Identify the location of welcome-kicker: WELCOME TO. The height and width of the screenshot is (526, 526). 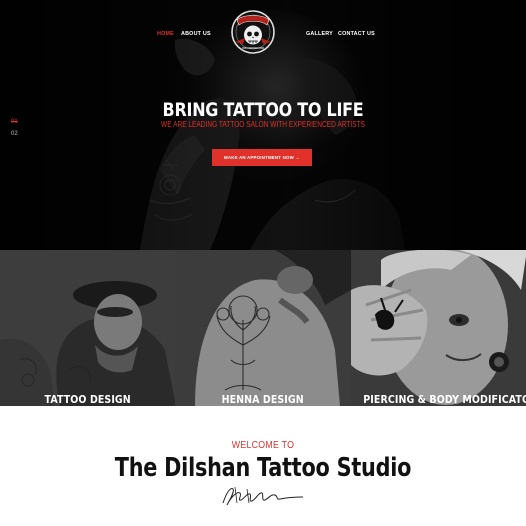
(263, 445).